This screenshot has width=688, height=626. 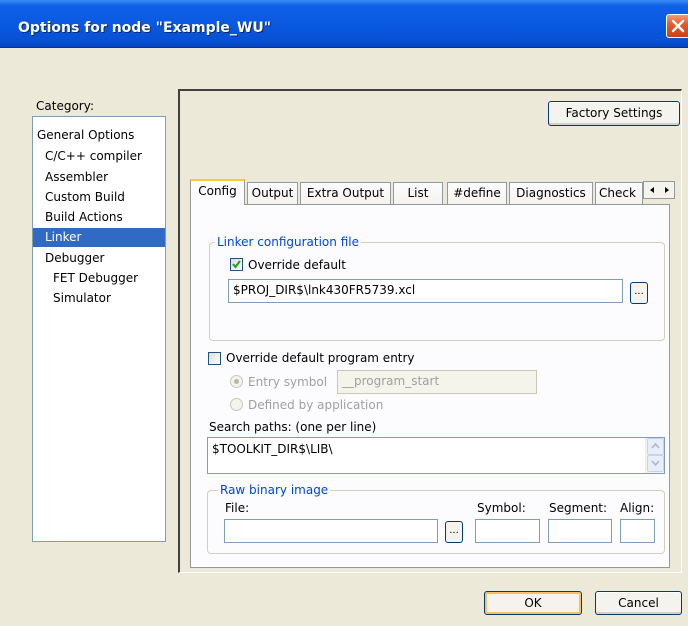 What do you see at coordinates (85, 135) in the screenshot?
I see `category-item-general-options: General Options` at bounding box center [85, 135].